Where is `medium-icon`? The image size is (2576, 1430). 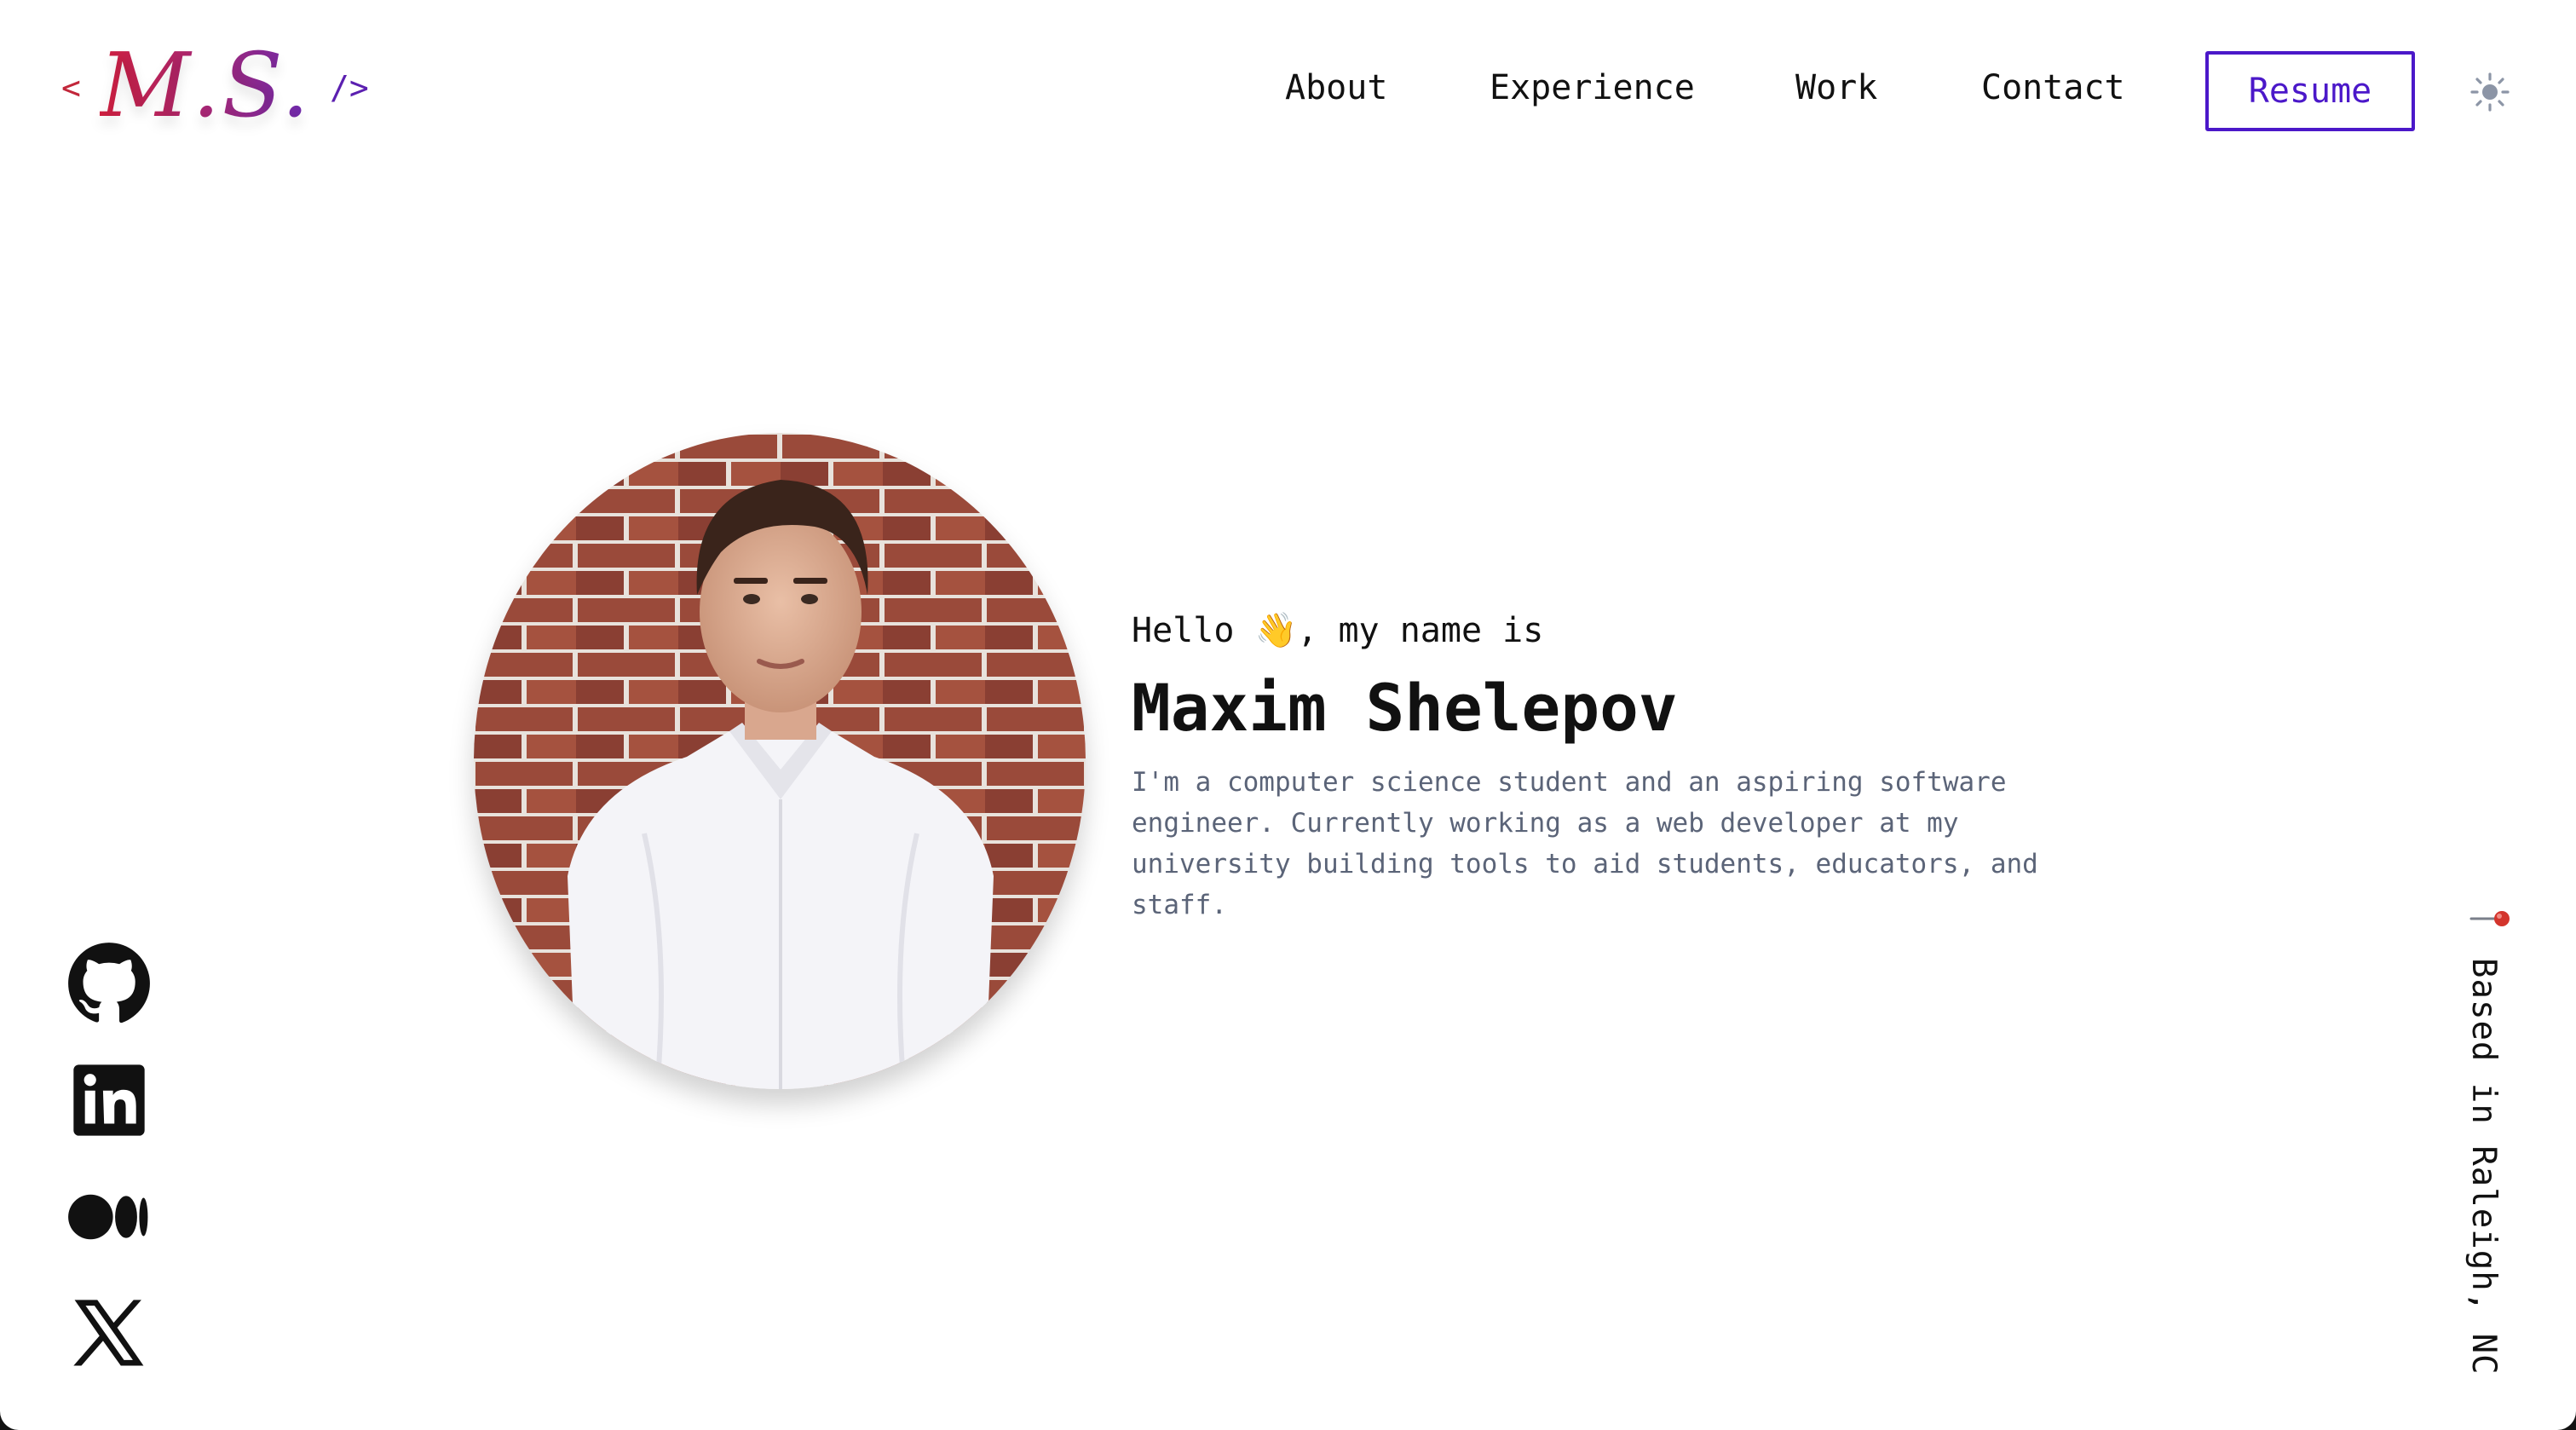 medium-icon is located at coordinates (108, 1217).